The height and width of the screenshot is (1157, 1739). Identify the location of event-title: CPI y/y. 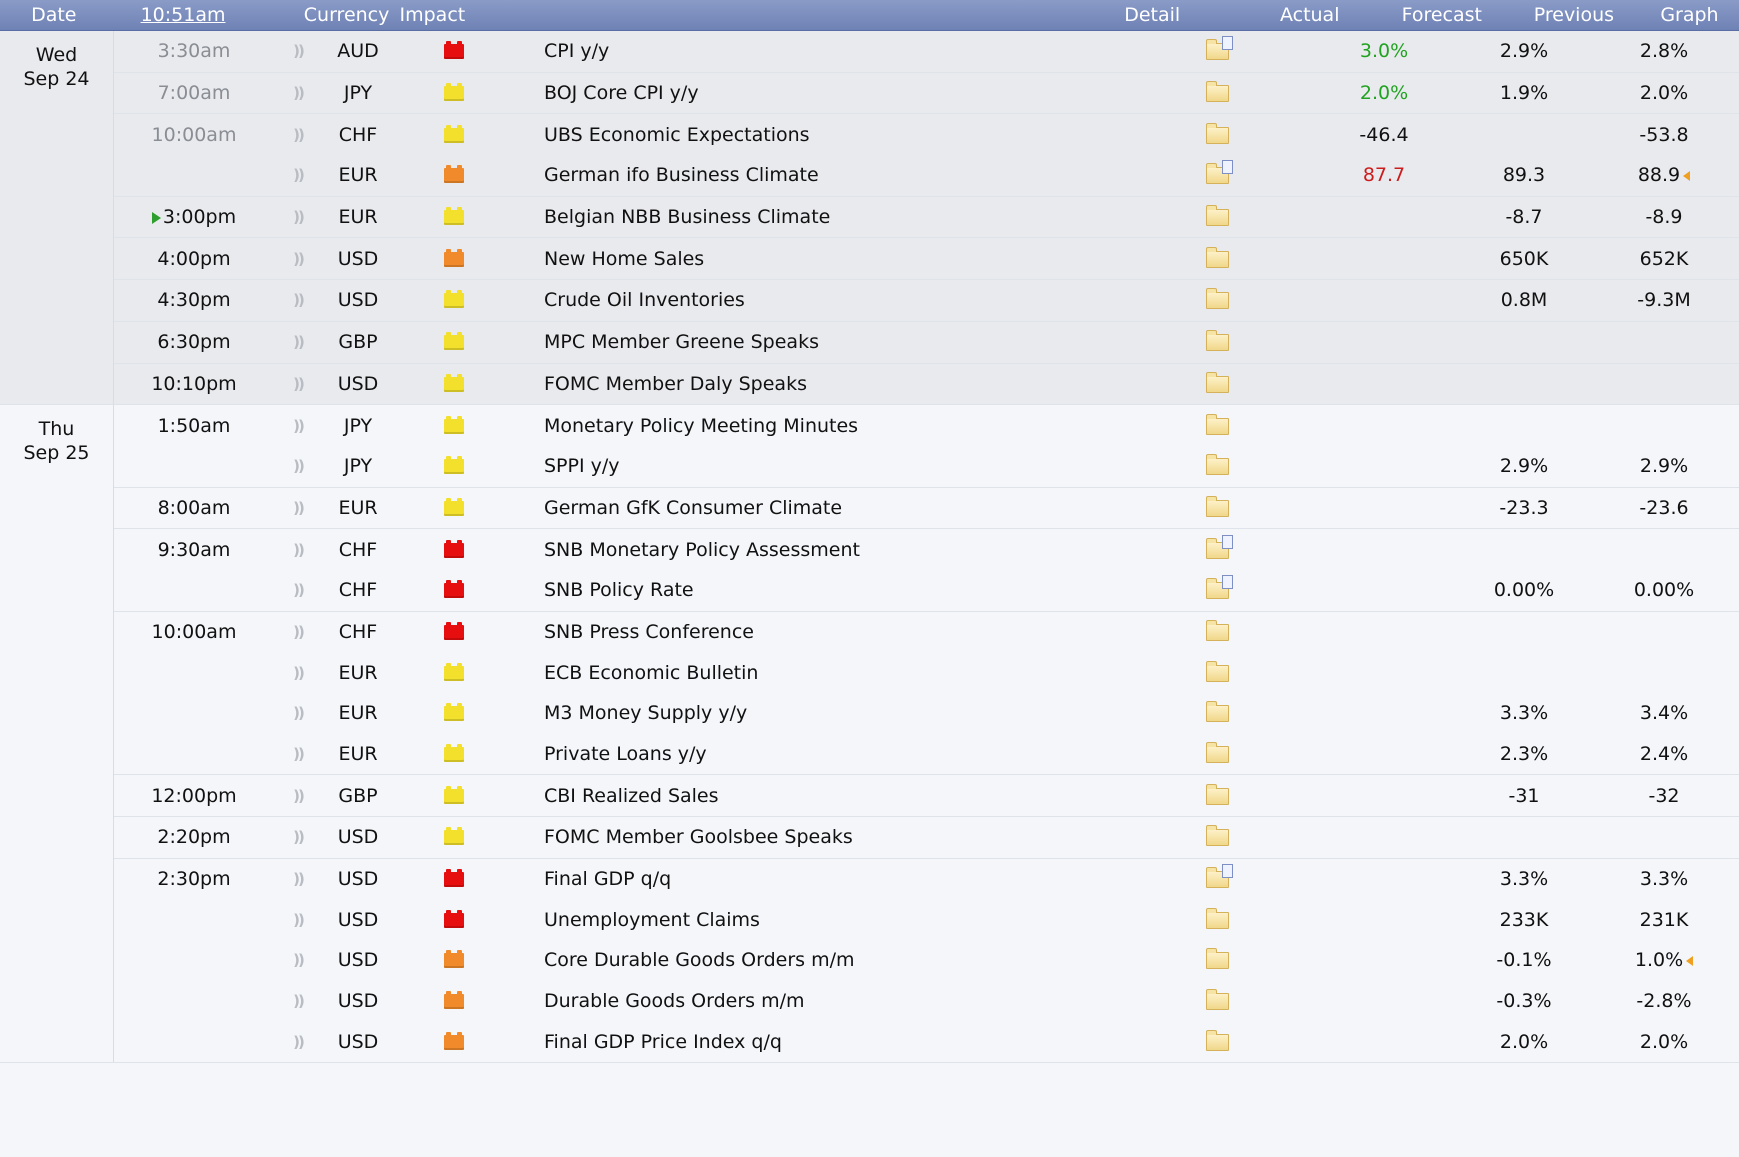
(817, 51).